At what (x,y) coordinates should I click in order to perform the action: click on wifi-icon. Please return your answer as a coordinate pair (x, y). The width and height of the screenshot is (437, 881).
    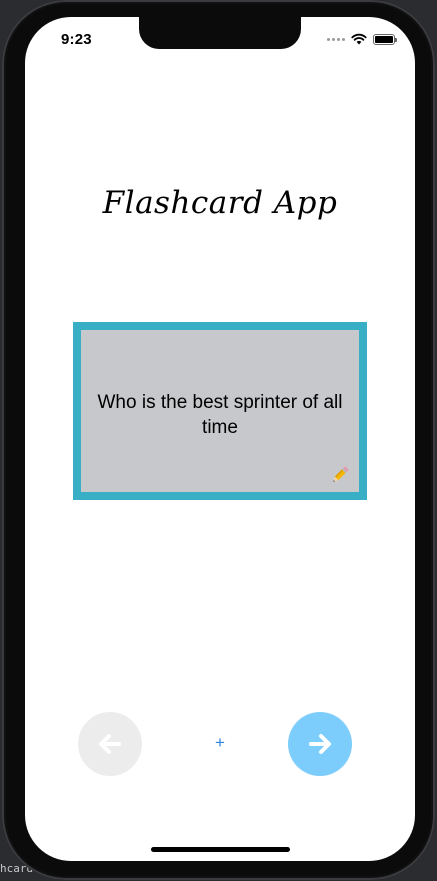
    Looking at the image, I should click on (359, 39).